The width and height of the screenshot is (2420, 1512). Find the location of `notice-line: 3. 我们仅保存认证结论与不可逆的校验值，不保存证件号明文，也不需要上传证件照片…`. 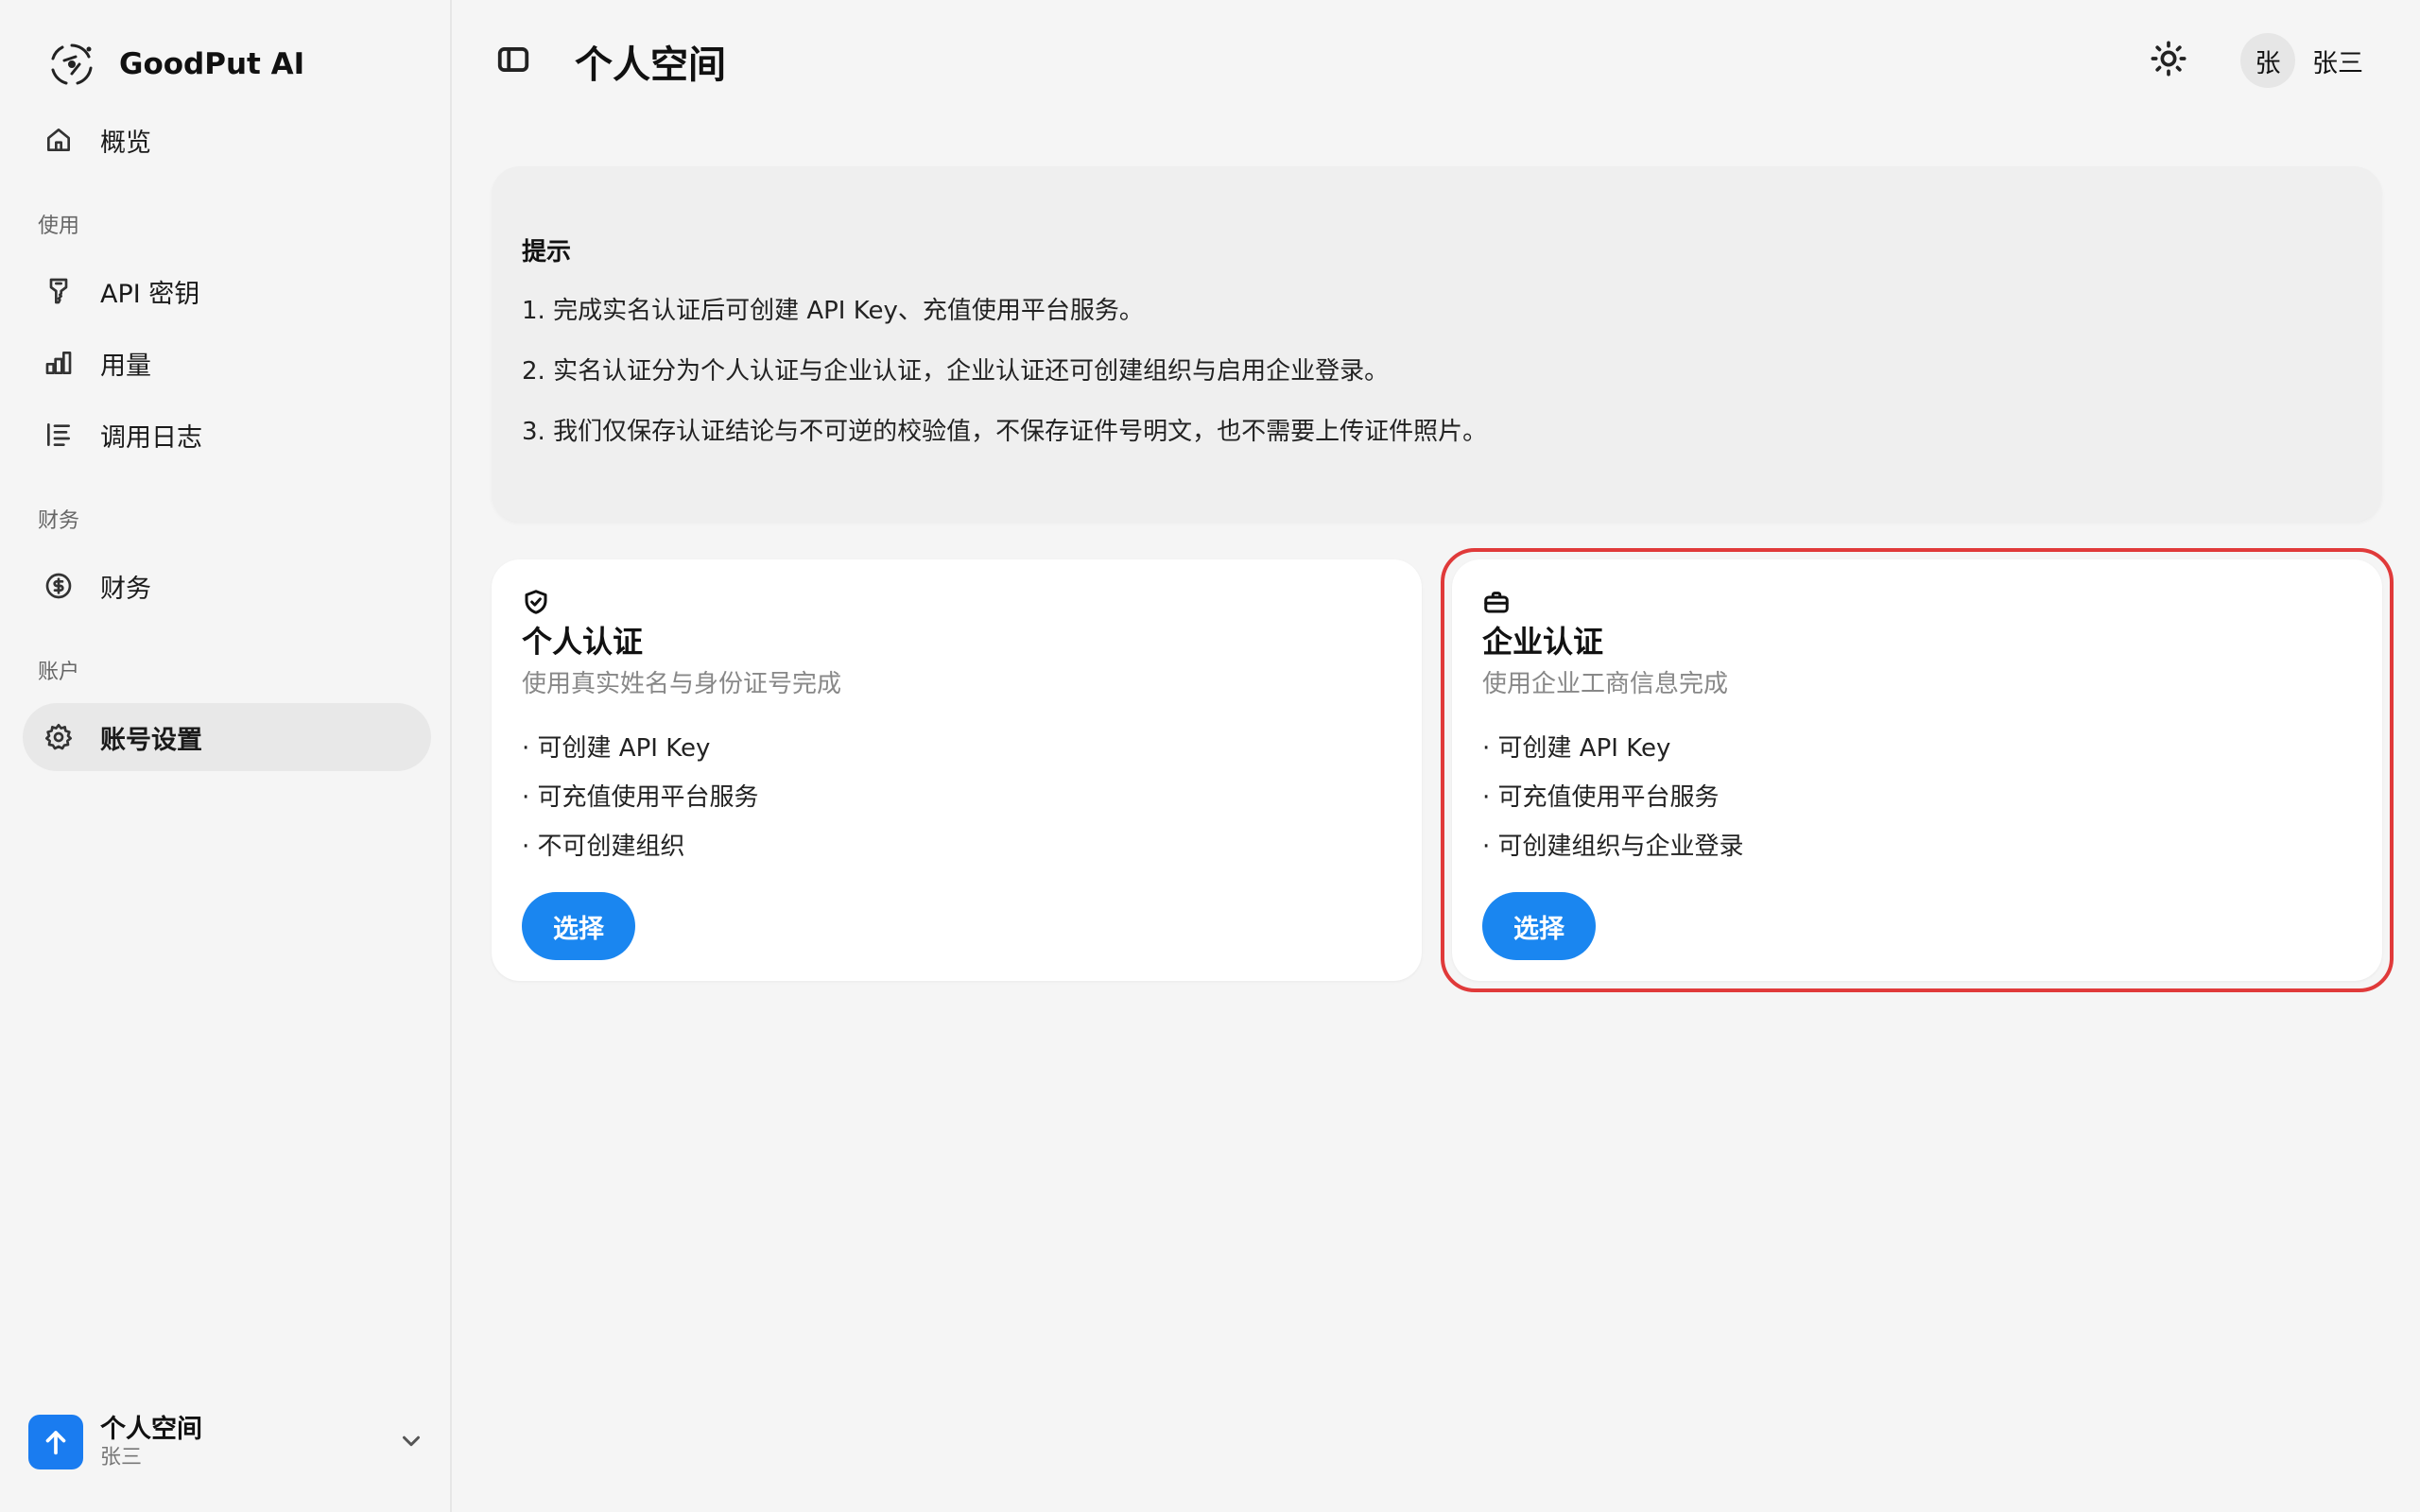

notice-line: 3. 我们仅保存认证结论与不可逆的校验值，不保存证件号明文，也不需要上传证件照片… is located at coordinates (1005, 432).